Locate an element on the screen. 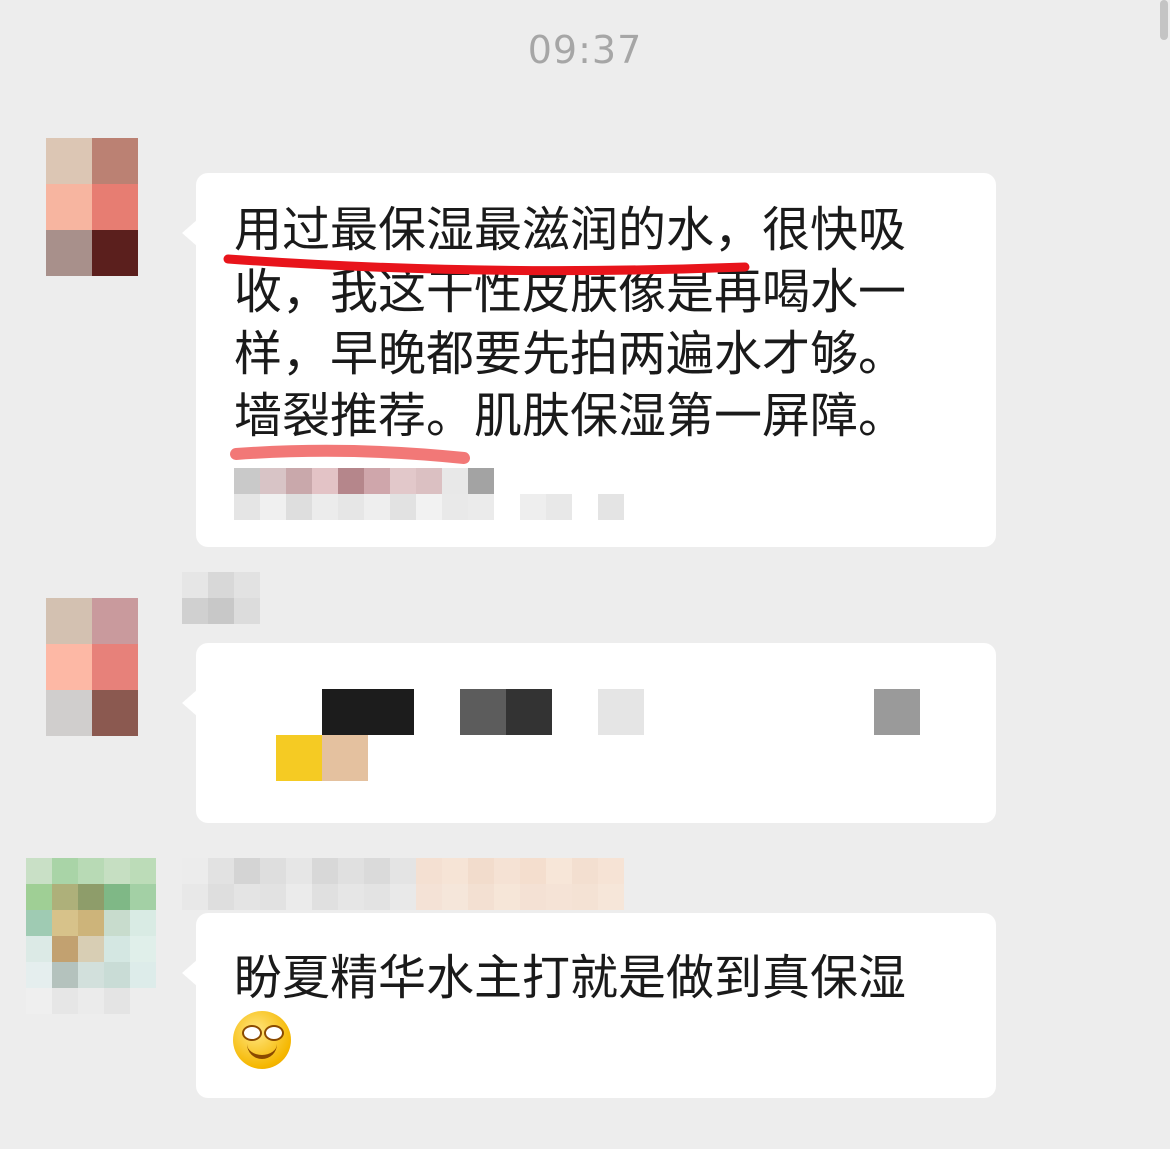 This screenshot has width=1170, height=1149. text-line: 样，早晚都要先拍两遍水才够。 is located at coordinates (570, 354).